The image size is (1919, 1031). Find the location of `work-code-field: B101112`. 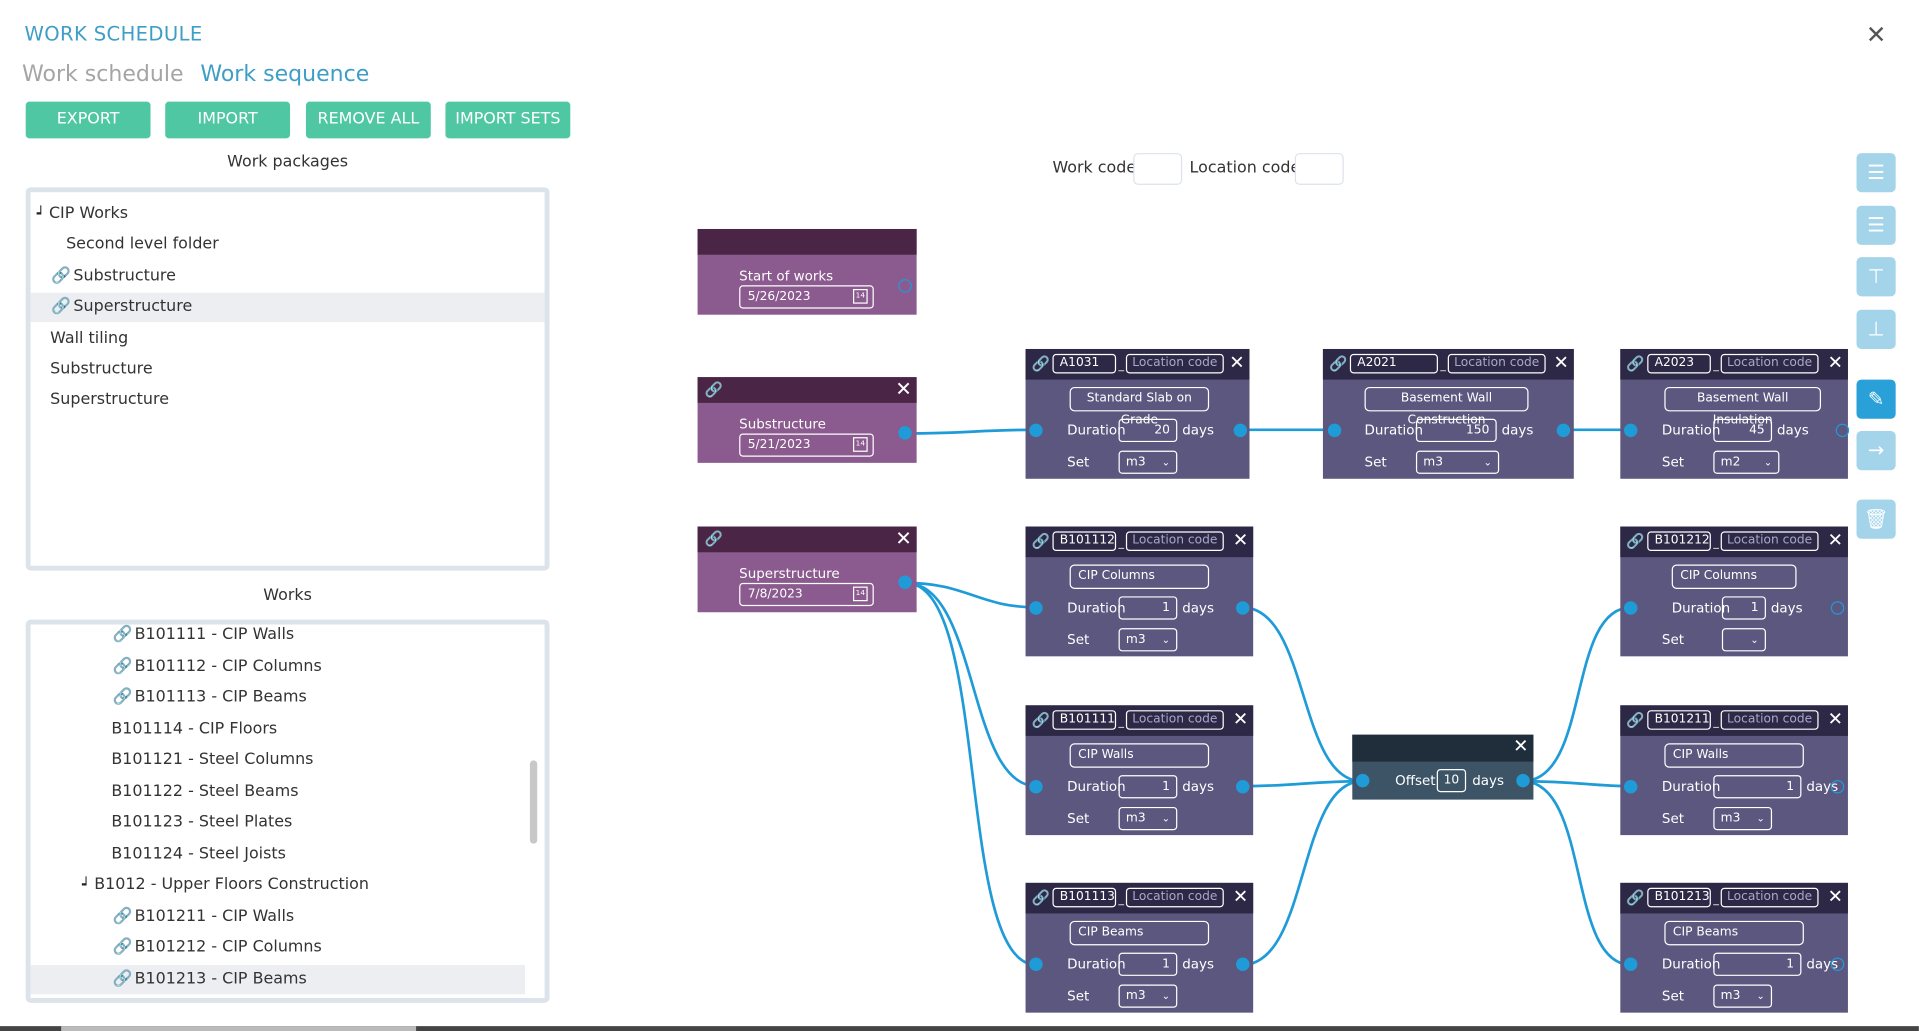

work-code-field: B101112 is located at coordinates (1084, 541).